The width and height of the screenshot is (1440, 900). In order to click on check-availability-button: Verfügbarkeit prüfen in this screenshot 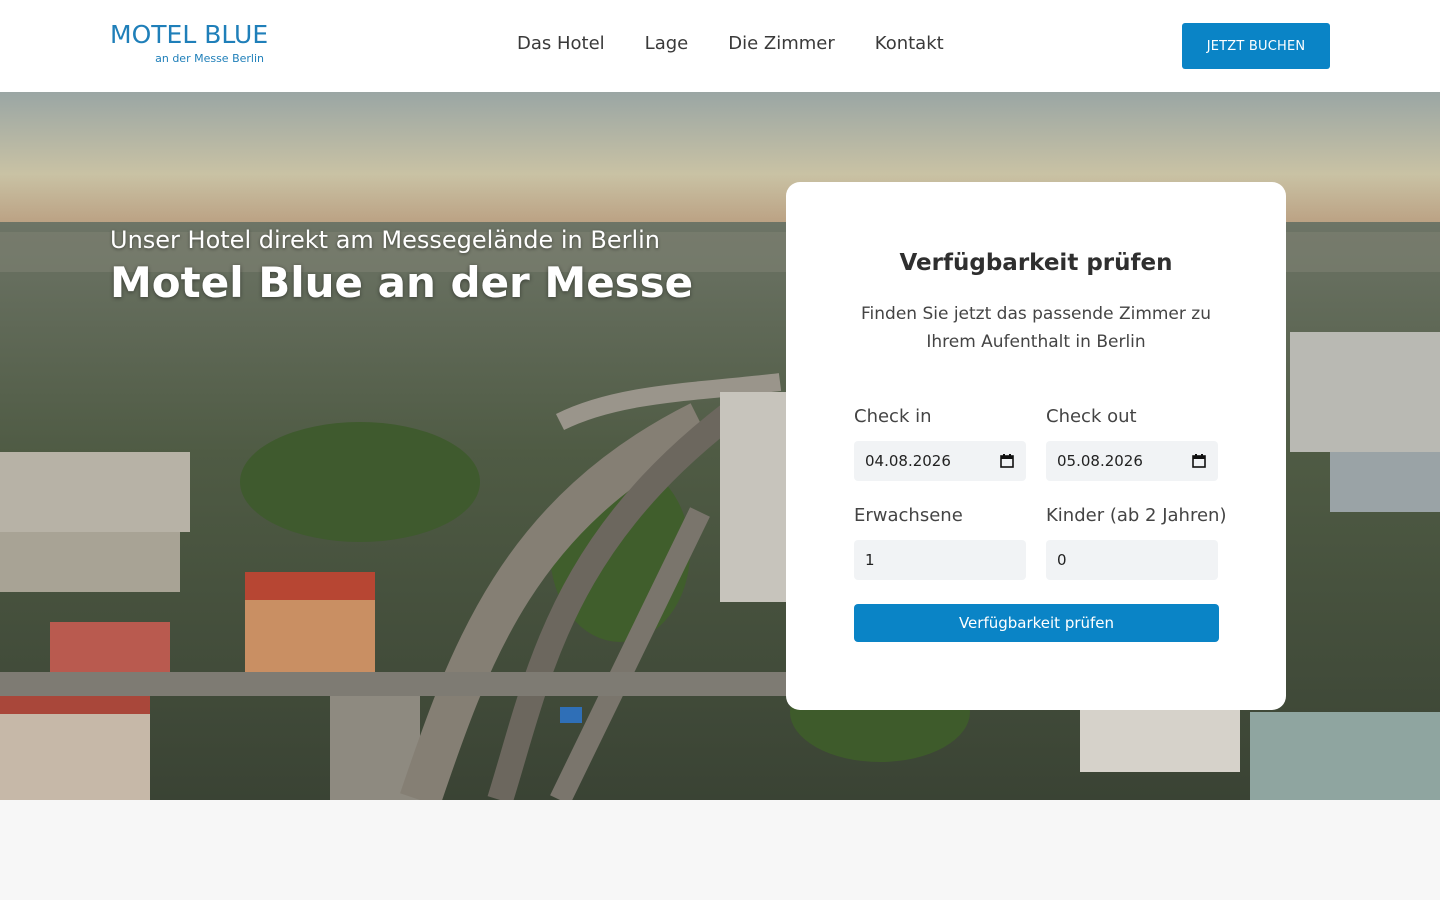, I will do `click(1036, 623)`.